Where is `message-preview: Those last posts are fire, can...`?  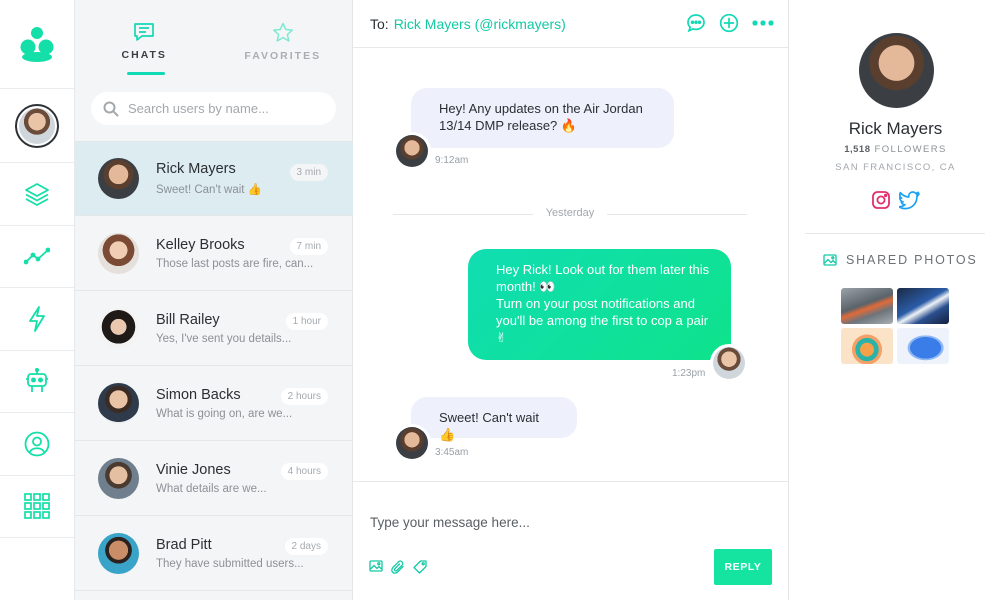 message-preview: Those last posts are fire, can... is located at coordinates (235, 263).